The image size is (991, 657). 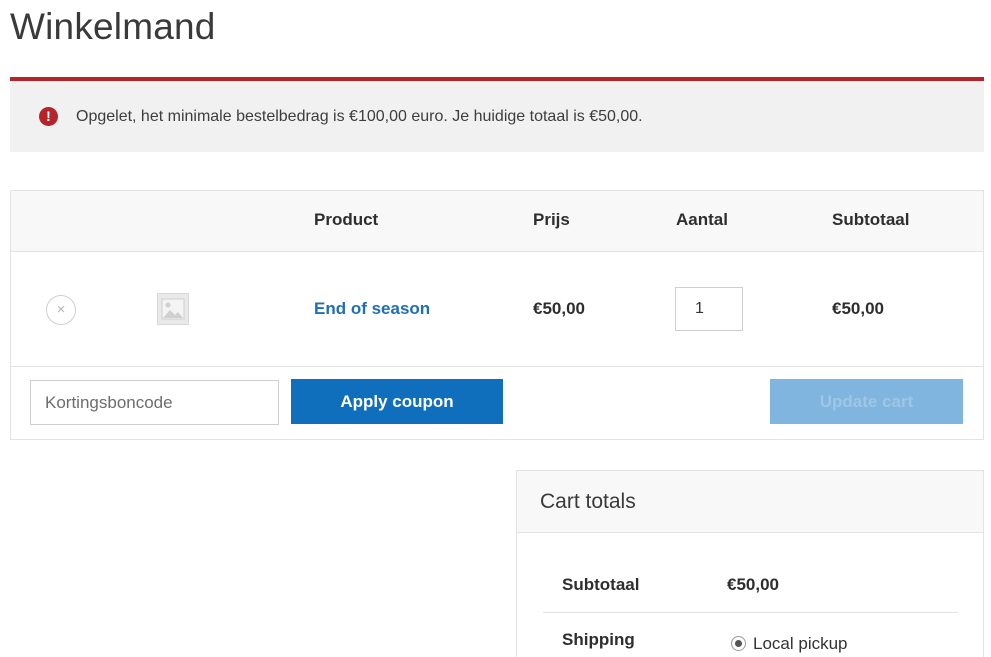 I want to click on page-title: Winkelmand, so click(x=113, y=26).